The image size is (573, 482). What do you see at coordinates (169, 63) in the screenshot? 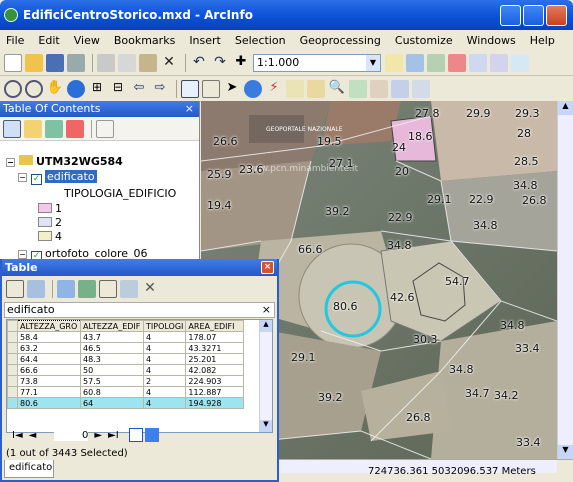
I see `delete-icon: ✕` at bounding box center [169, 63].